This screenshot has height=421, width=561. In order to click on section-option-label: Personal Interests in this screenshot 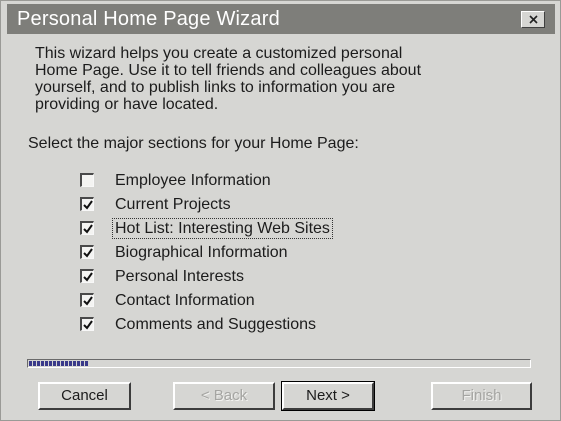, I will do `click(179, 276)`.